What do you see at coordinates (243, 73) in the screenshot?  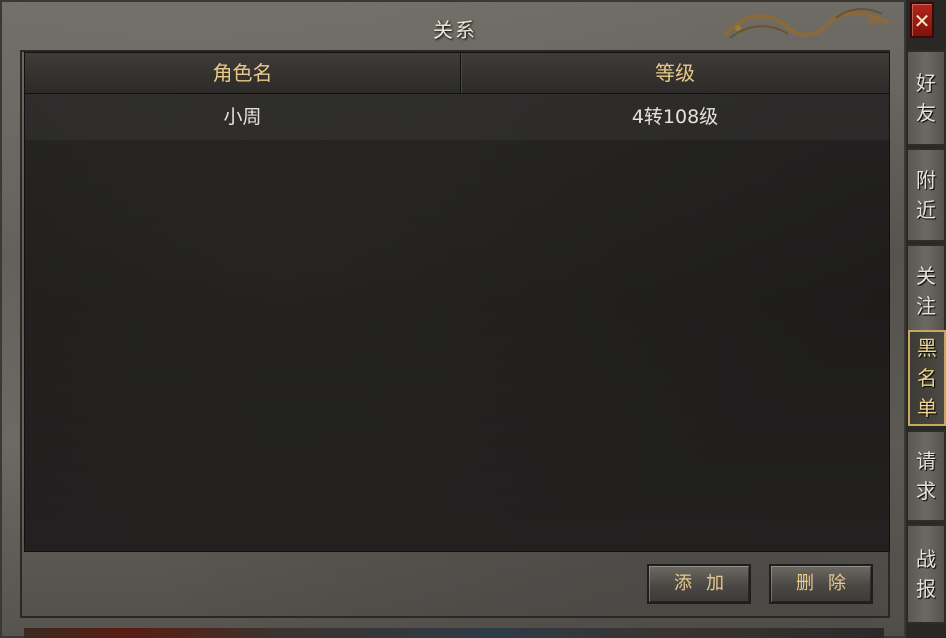 I see `column-header-name: 角色名` at bounding box center [243, 73].